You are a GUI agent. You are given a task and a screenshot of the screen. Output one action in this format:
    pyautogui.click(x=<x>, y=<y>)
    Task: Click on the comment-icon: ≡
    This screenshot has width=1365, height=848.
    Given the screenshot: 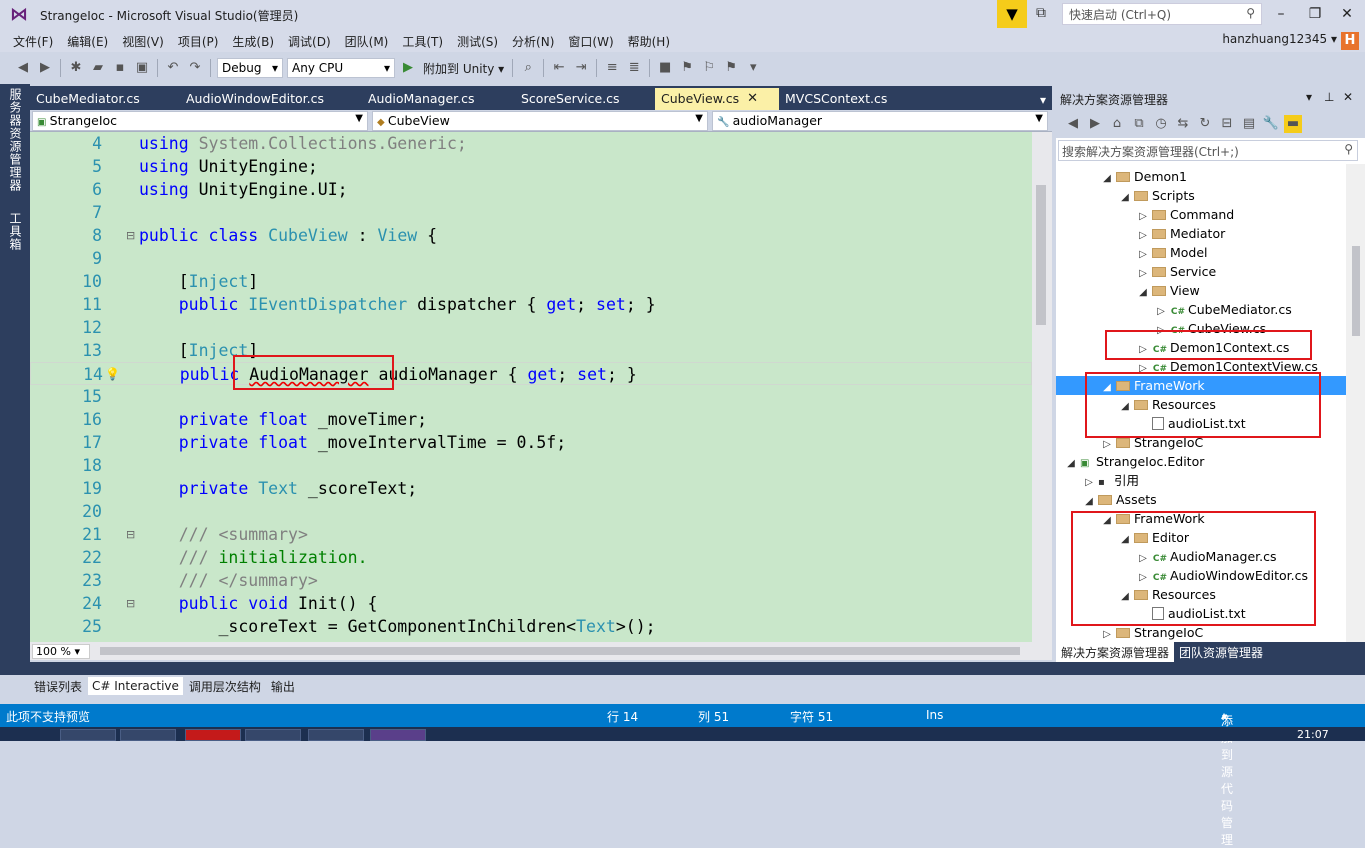 What is the action you would take?
    pyautogui.click(x=612, y=68)
    